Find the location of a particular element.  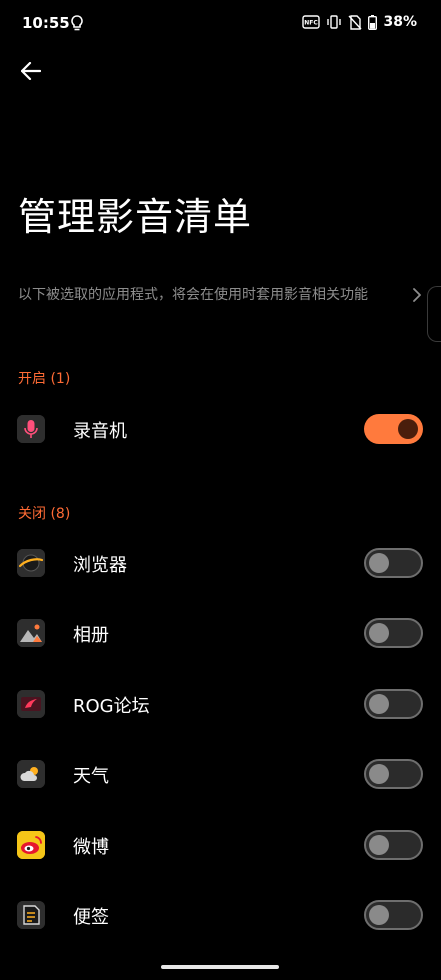

no-sim-icon is located at coordinates (355, 22).